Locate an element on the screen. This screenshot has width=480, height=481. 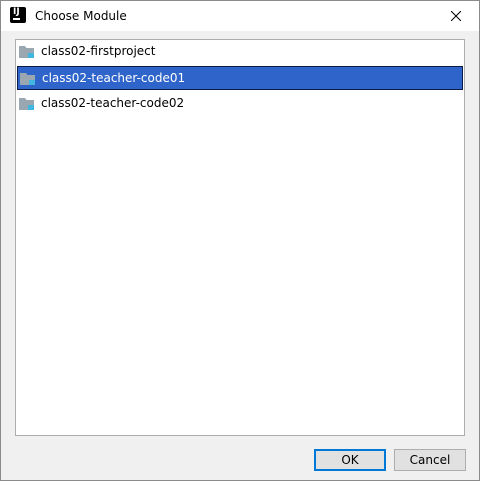
cancel-button: Cancel is located at coordinates (430, 460).